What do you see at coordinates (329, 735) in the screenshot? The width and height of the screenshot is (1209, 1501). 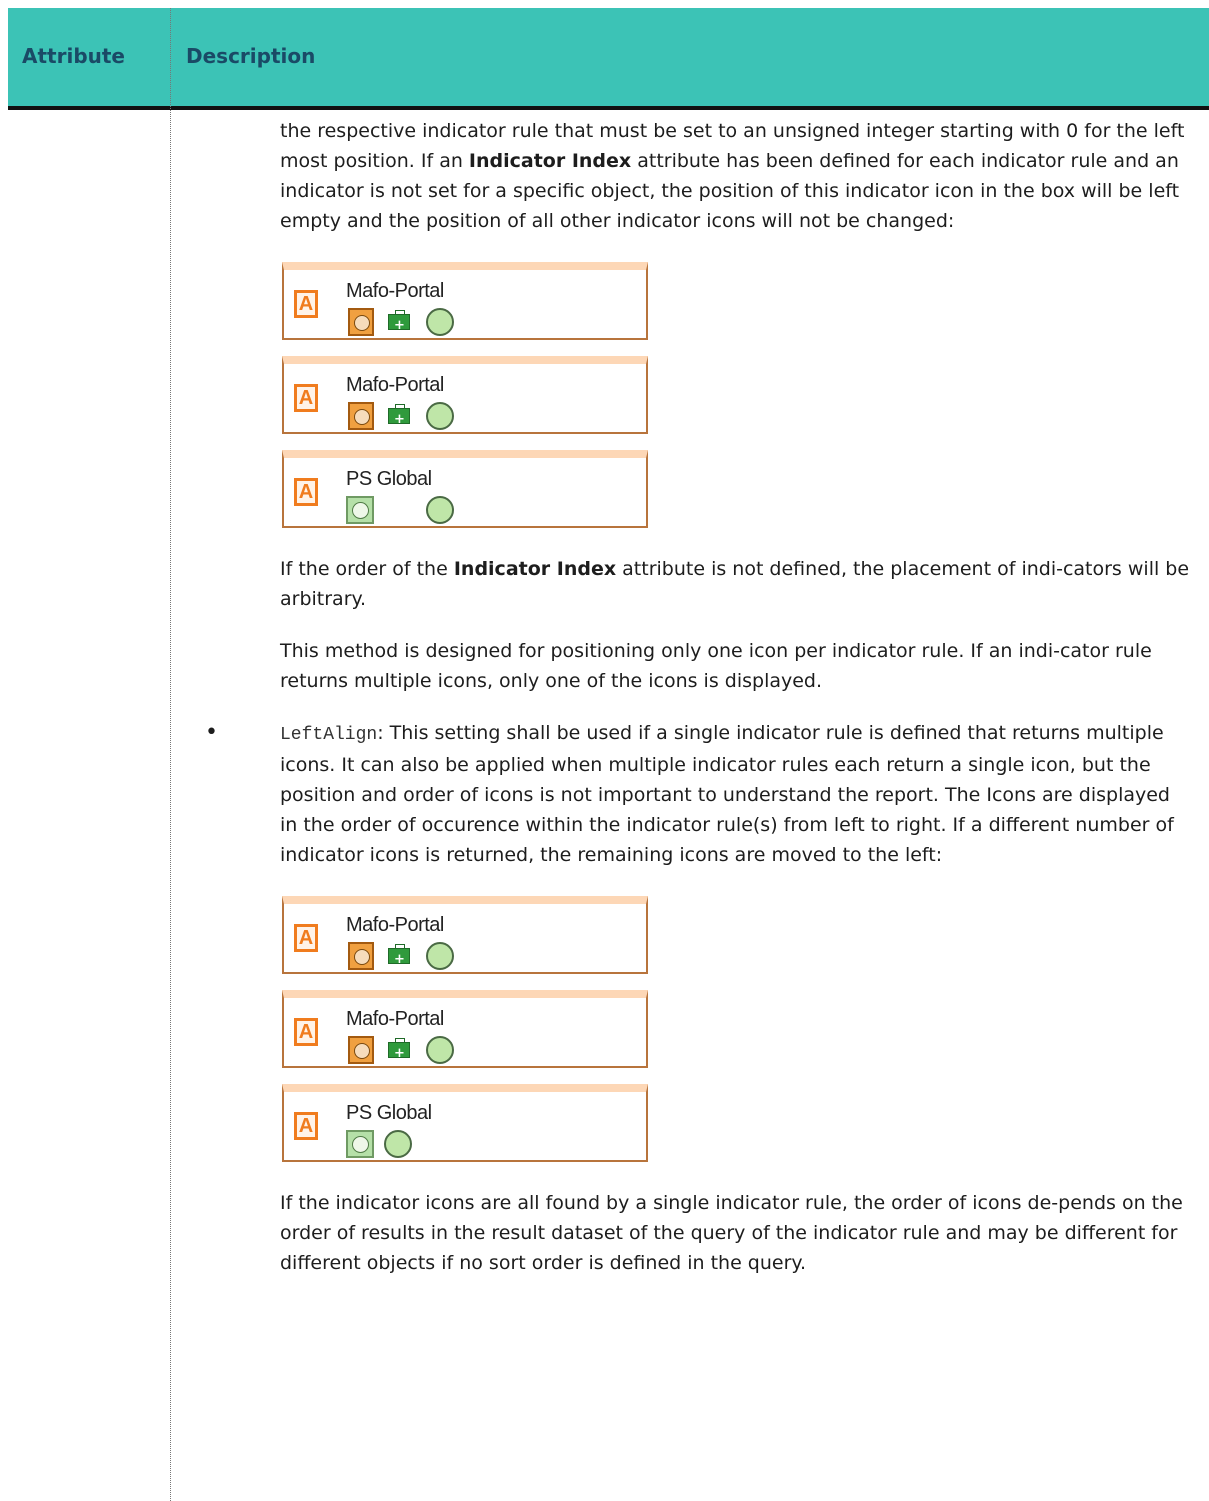 I see `code-left-align: LeftAlign` at bounding box center [329, 735].